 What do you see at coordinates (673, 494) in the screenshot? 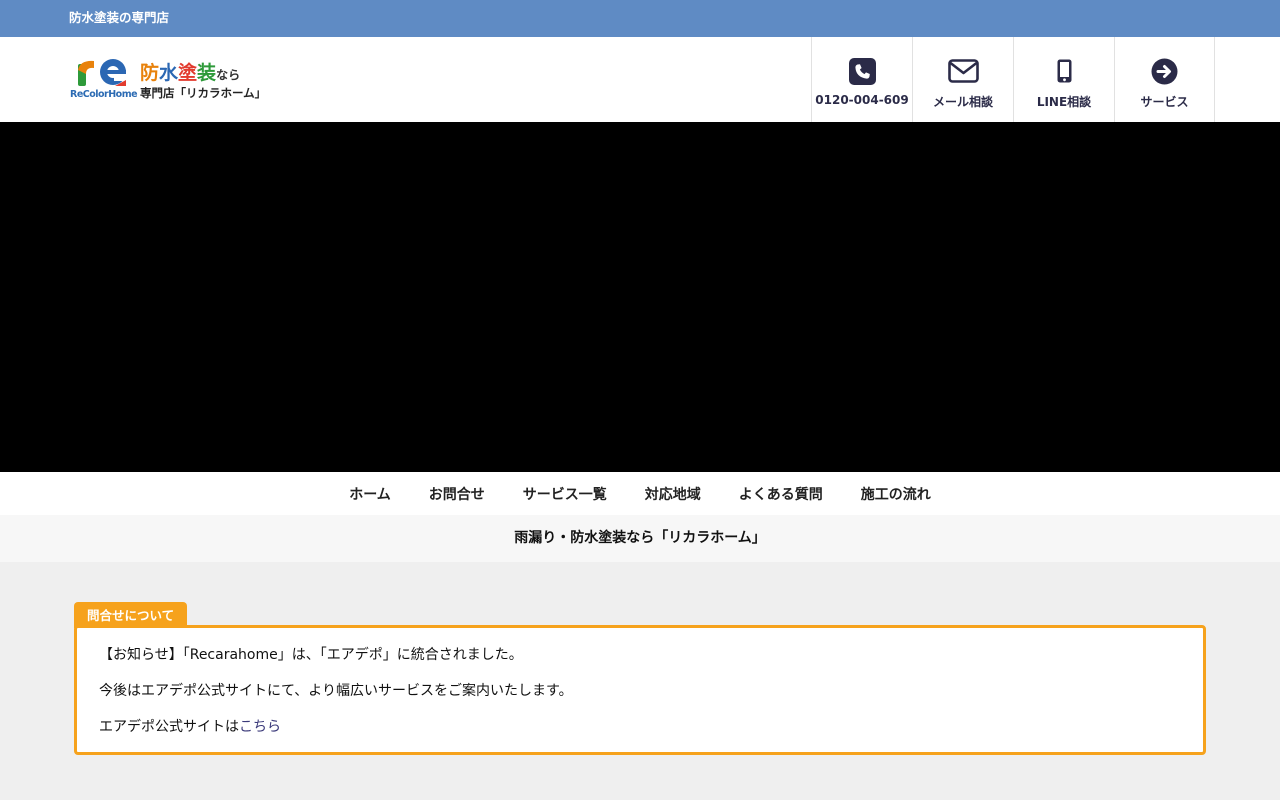
I see `gnav-area: 対応地域` at bounding box center [673, 494].